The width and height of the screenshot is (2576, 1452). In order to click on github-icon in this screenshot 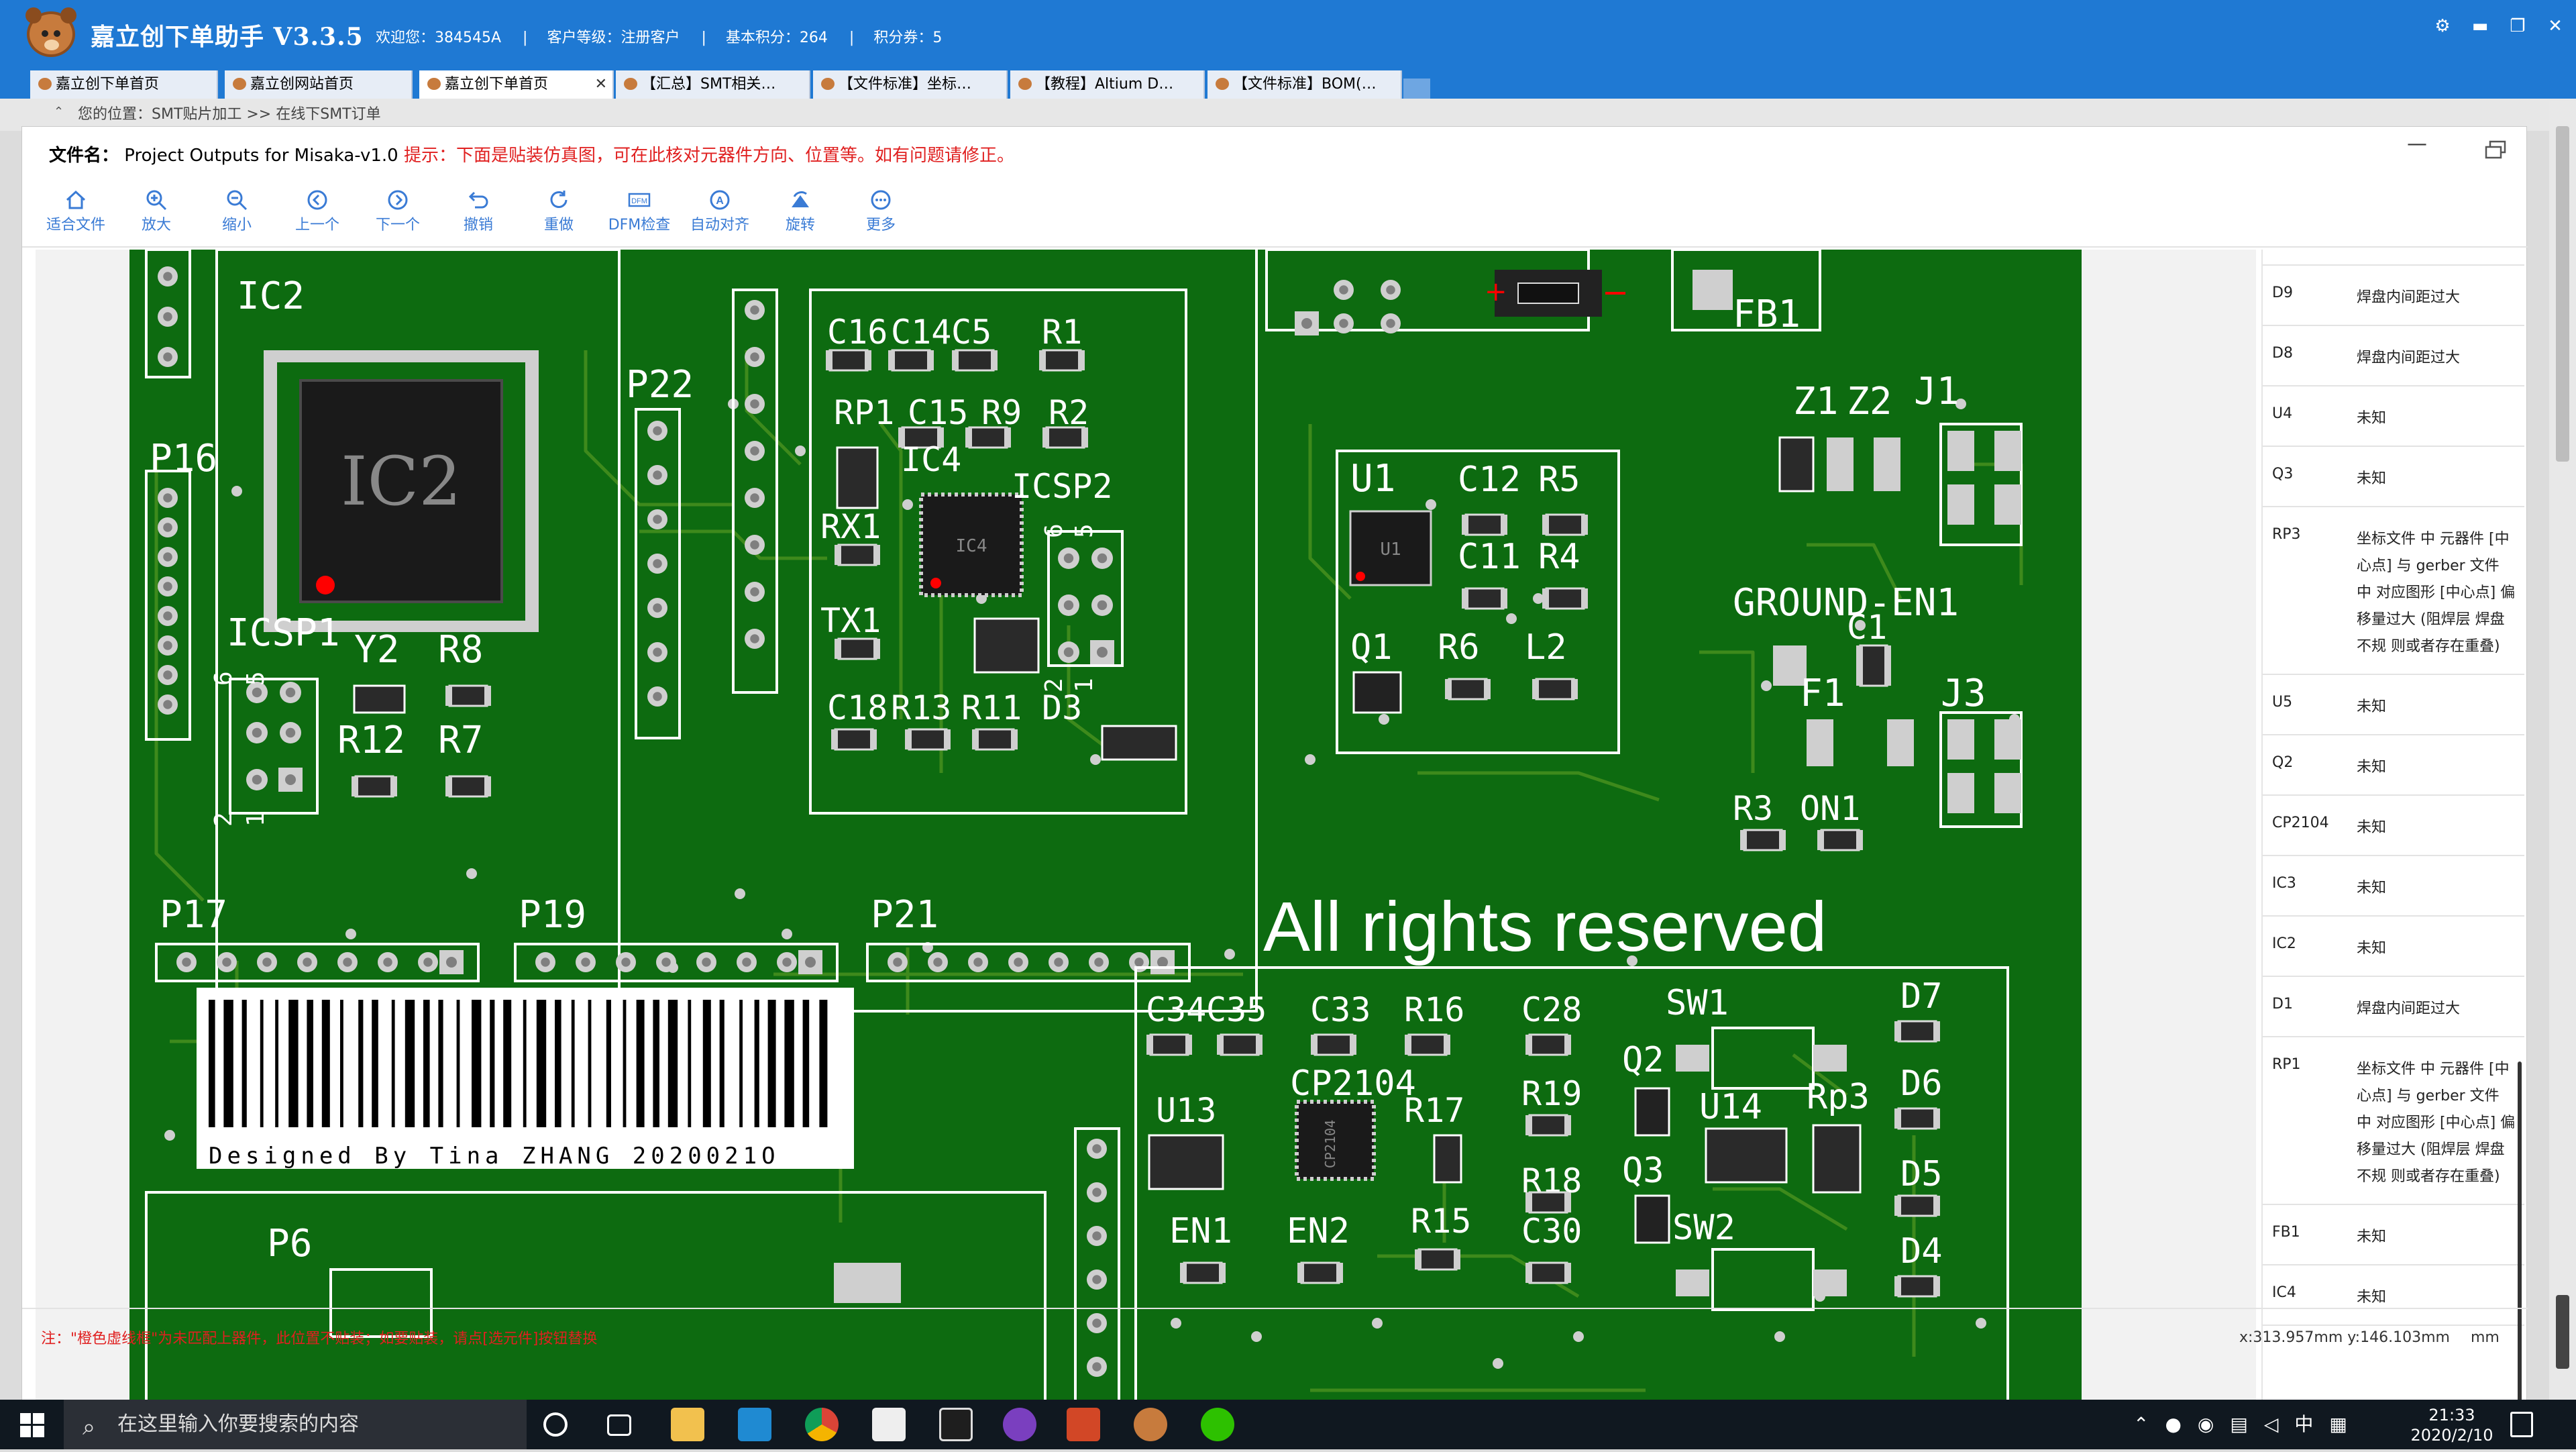, I will do `click(1019, 1424)`.